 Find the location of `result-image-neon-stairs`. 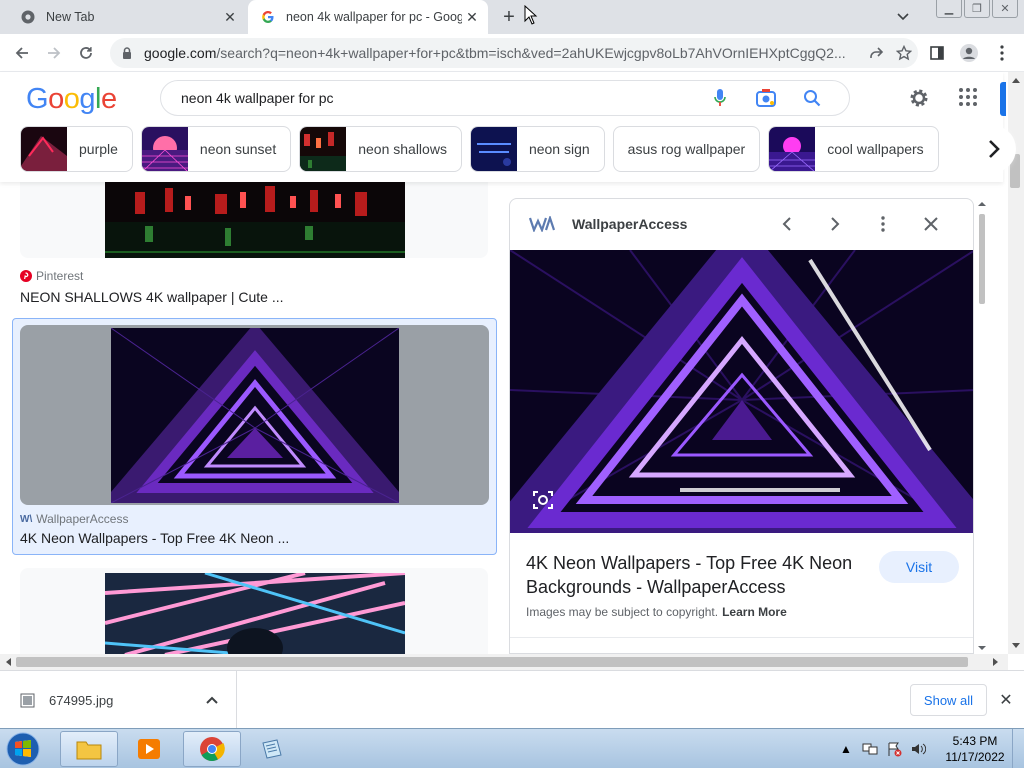

result-image-neon-stairs is located at coordinates (255, 613).